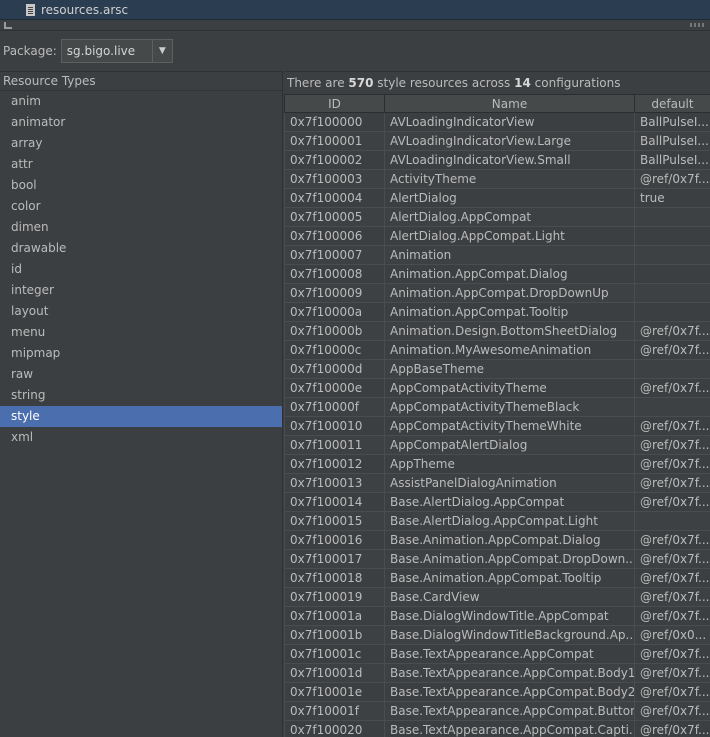 This screenshot has width=710, height=737. I want to click on resource-name-cell: Base.TextAppearance.AppCompat.Body2, so click(509, 692).